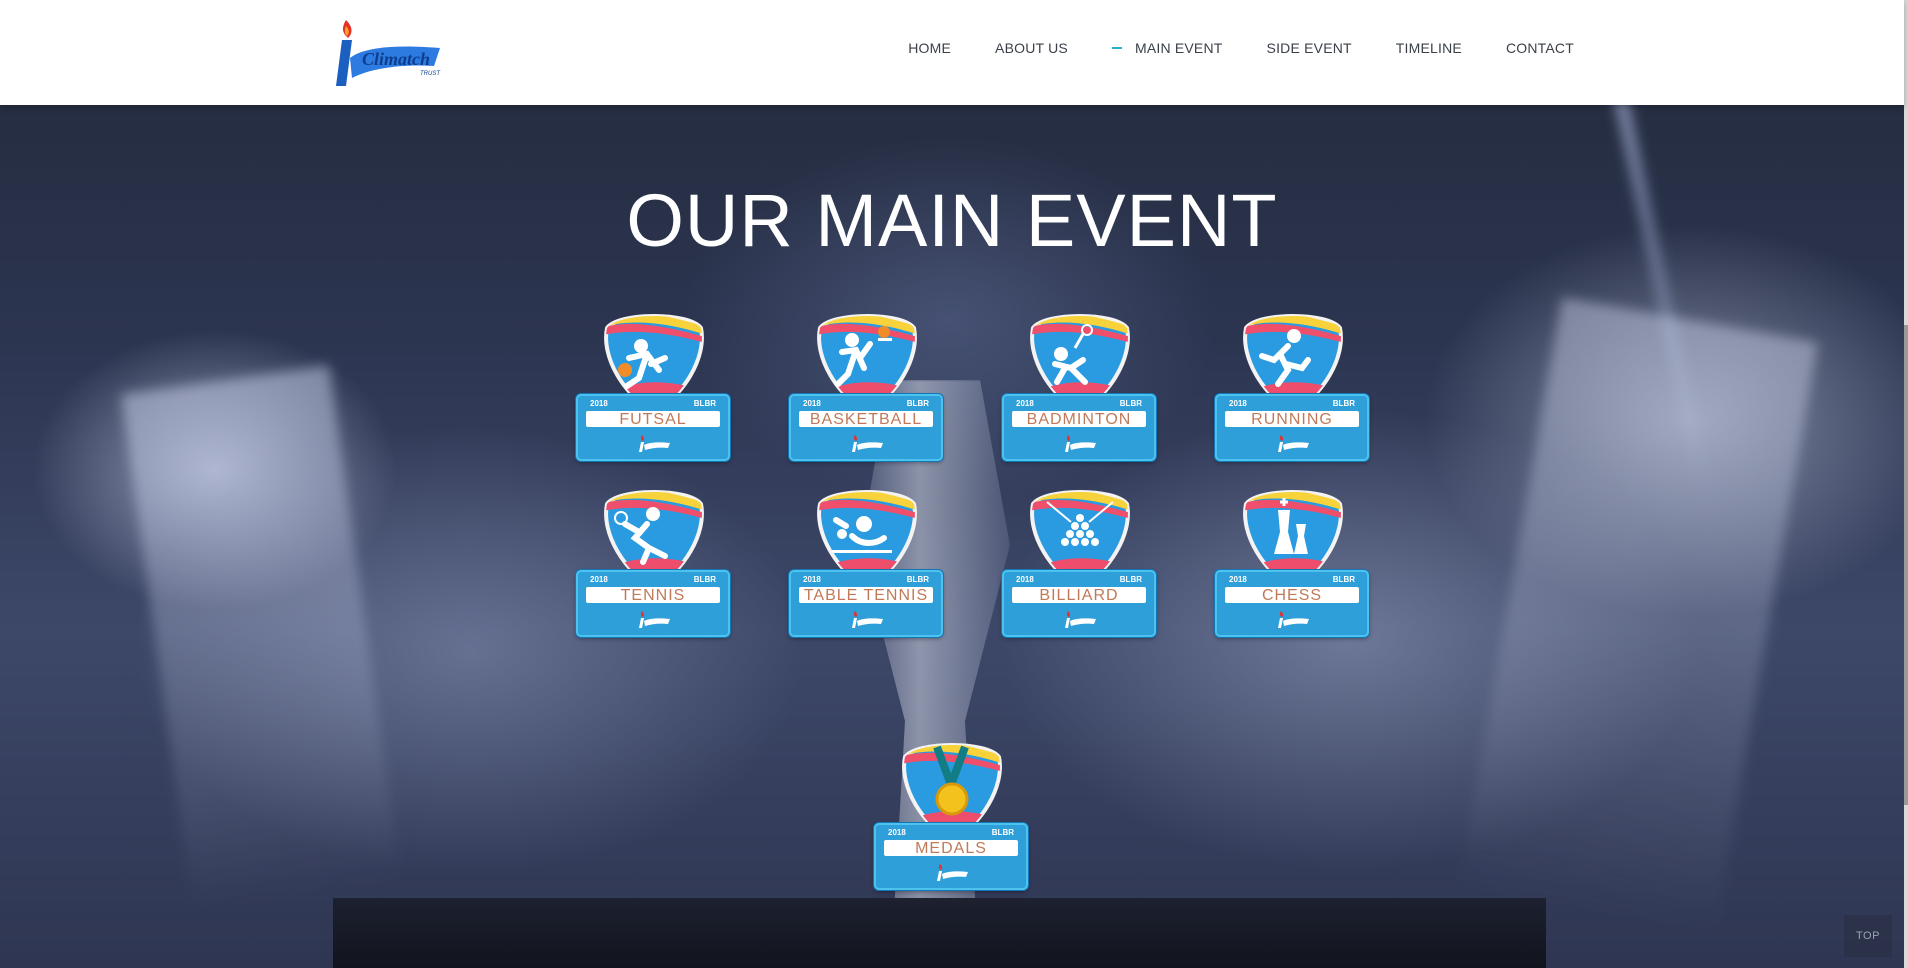  I want to click on page-title: OUR MAIN EVENT, so click(952, 220).